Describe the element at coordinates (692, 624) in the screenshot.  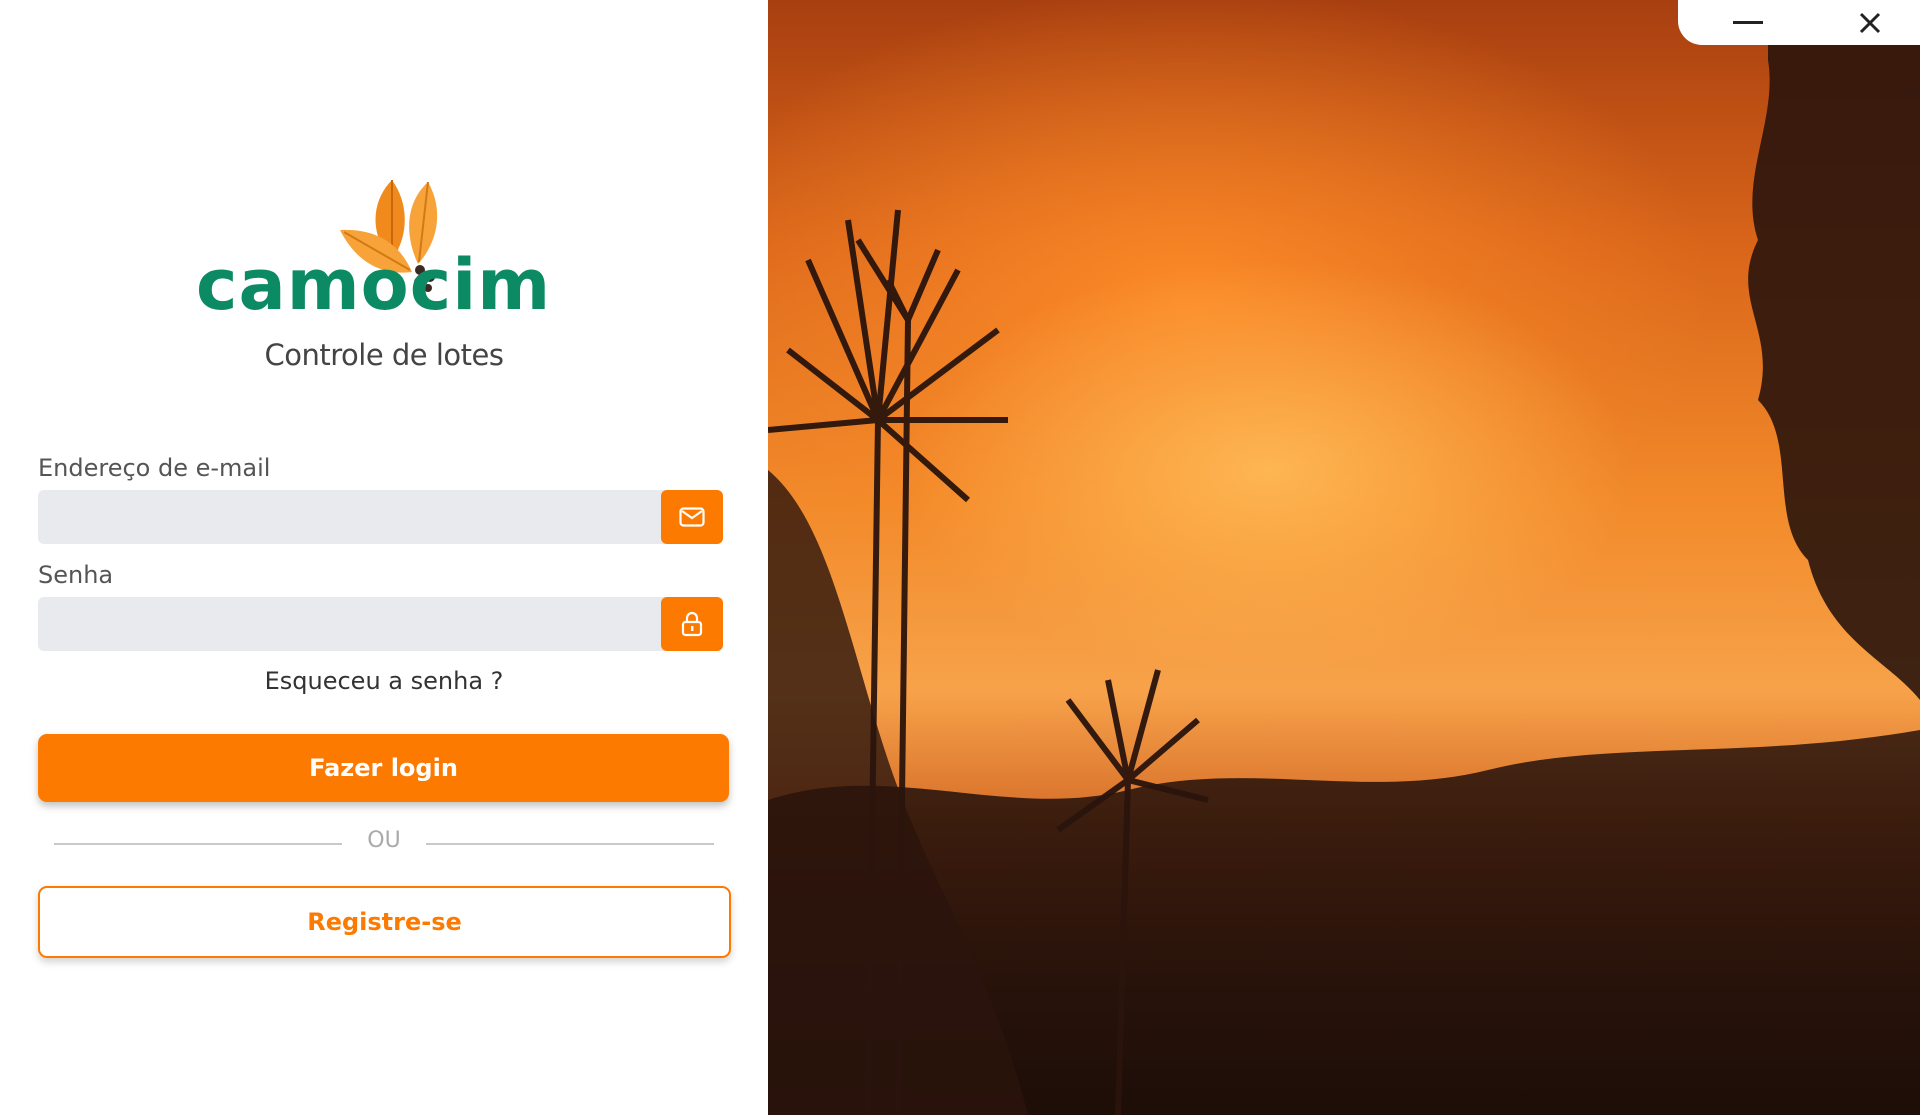
I see `lock-icon` at that location.